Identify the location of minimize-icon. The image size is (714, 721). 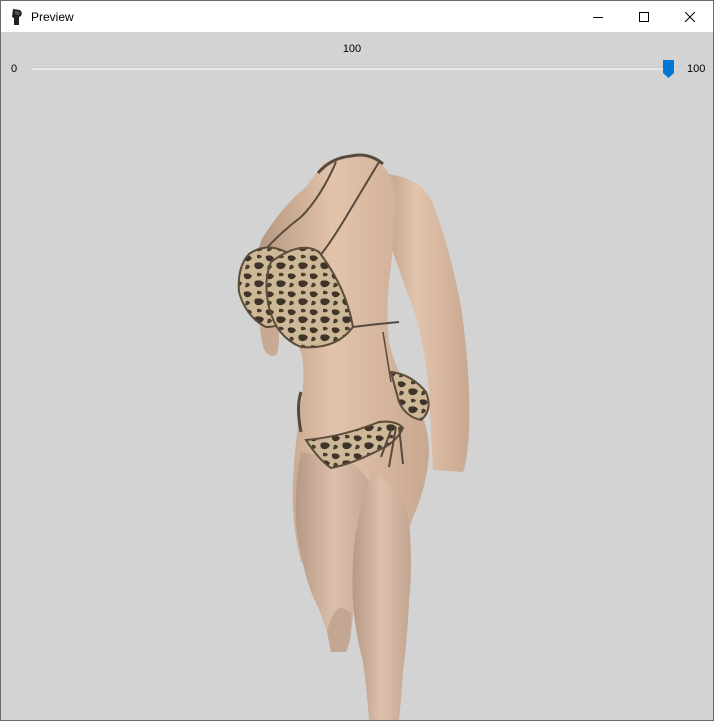
(598, 17).